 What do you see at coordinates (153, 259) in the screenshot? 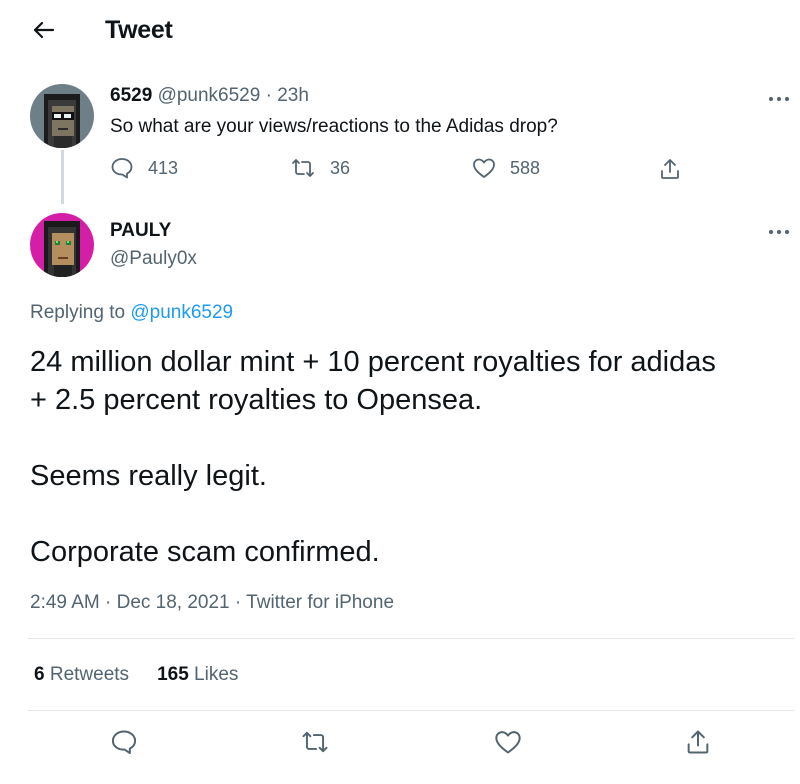
I see `author-handle: @Pauly0x` at bounding box center [153, 259].